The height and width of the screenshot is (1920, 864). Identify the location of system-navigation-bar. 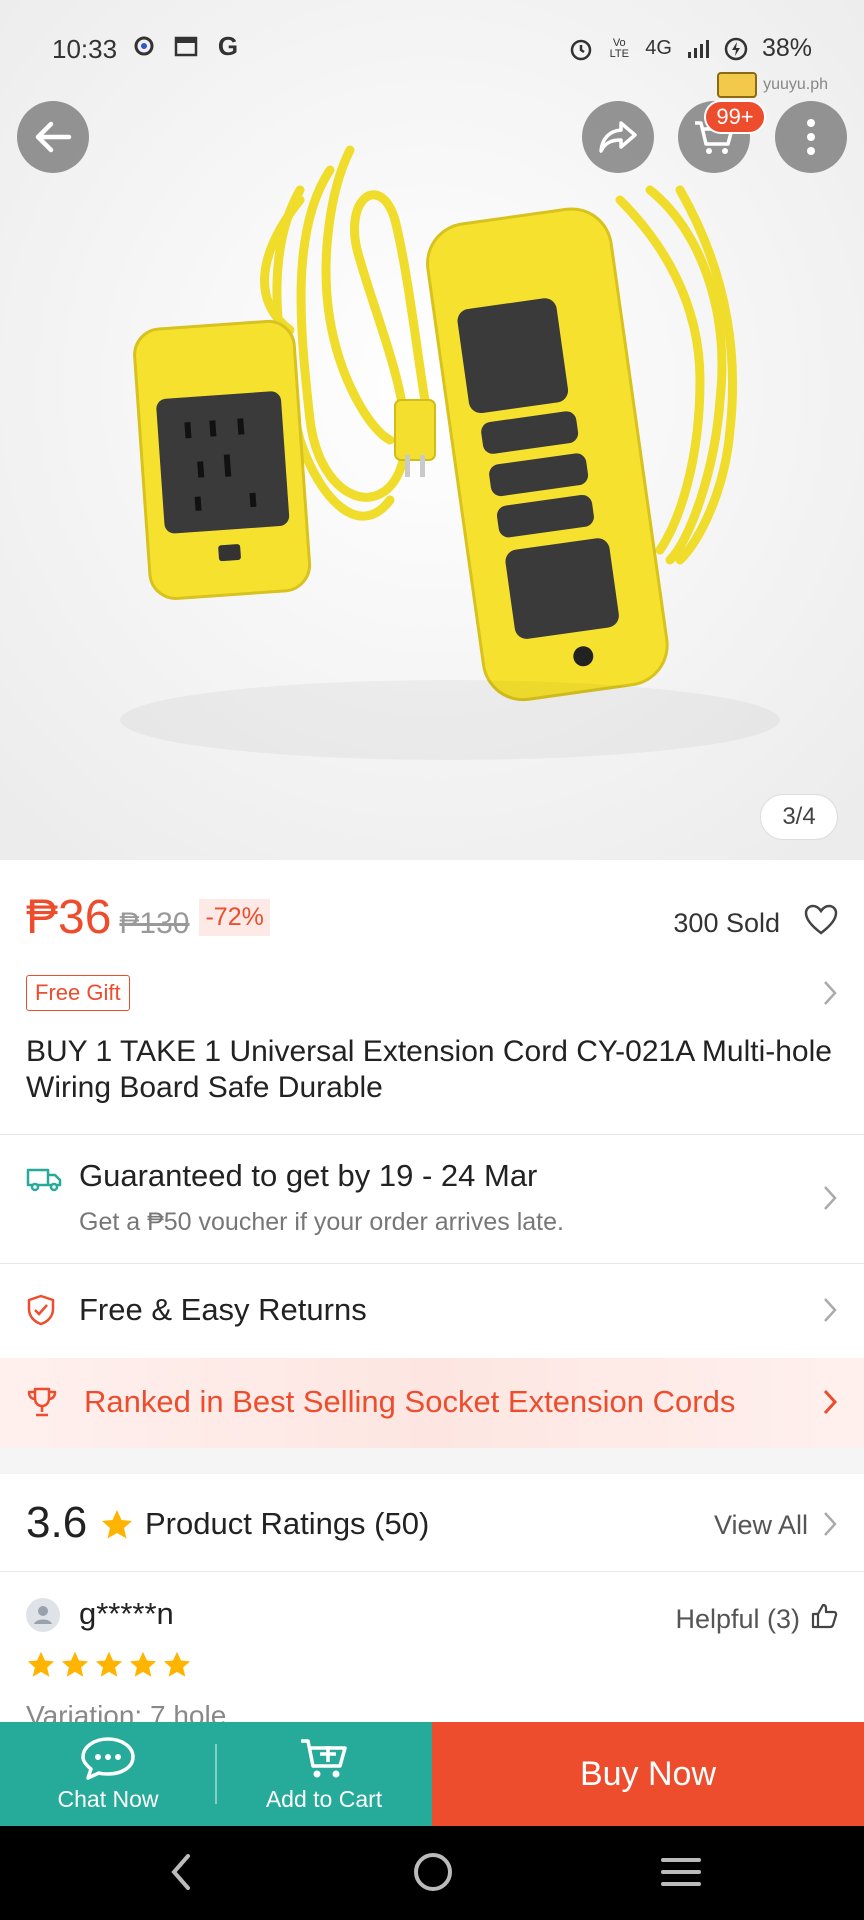
(432, 1873).